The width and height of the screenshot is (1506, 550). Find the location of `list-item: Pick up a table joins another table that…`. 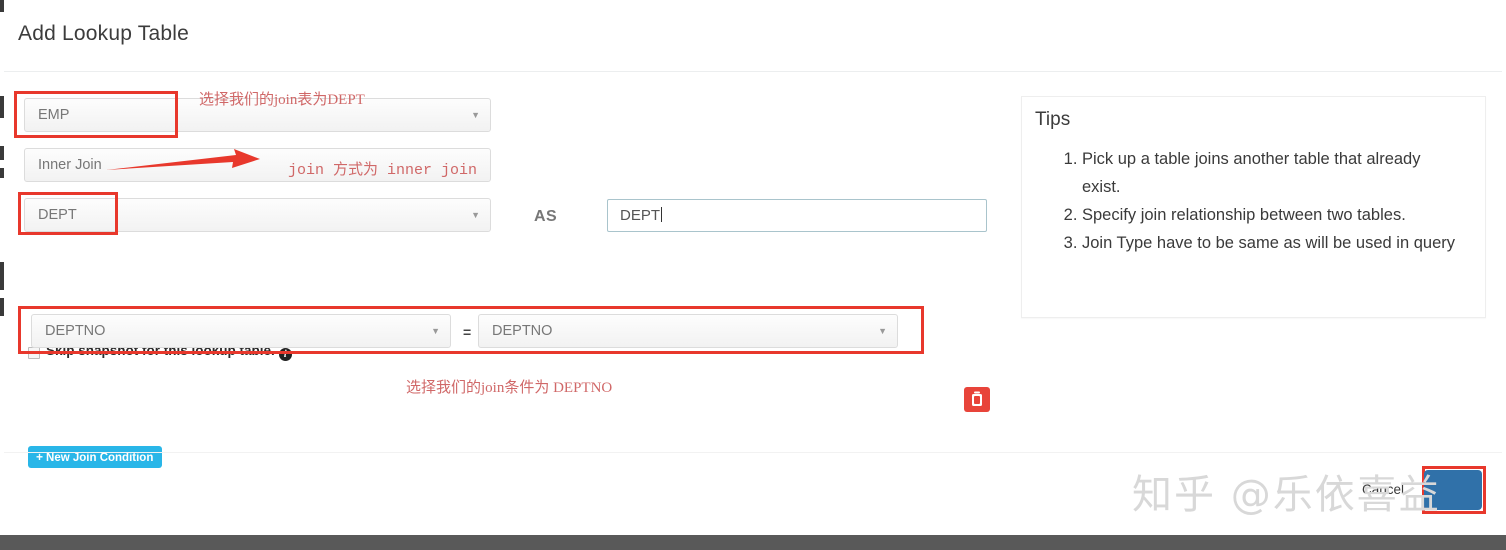

list-item: Pick up a table joins another table that… is located at coordinates (1271, 173).